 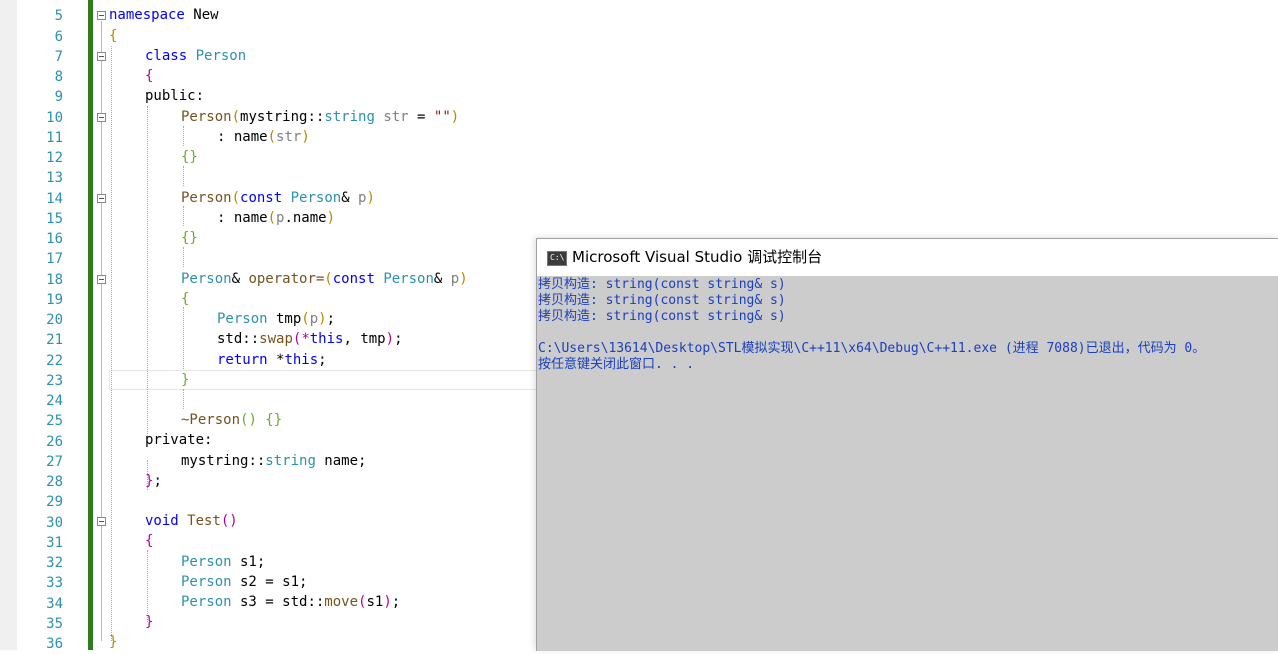 I want to click on token: string, so click(x=349, y=117).